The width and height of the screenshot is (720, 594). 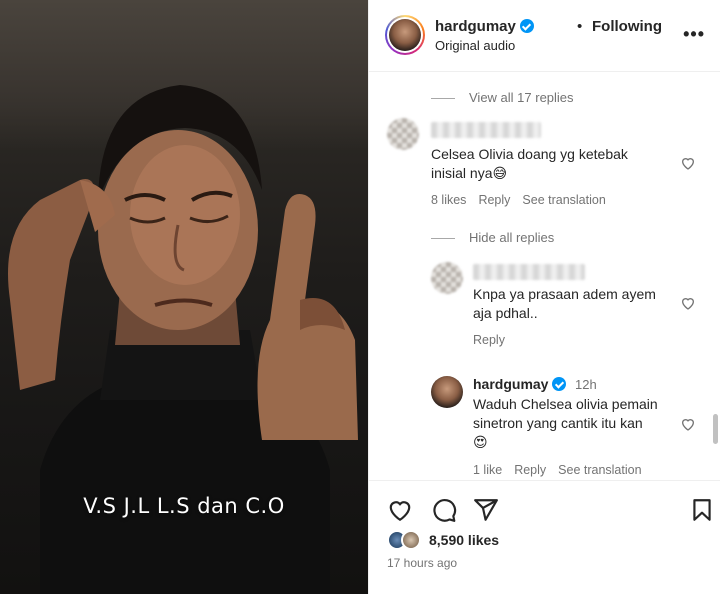 What do you see at coordinates (486, 510) in the screenshot?
I see `share-icon` at bounding box center [486, 510].